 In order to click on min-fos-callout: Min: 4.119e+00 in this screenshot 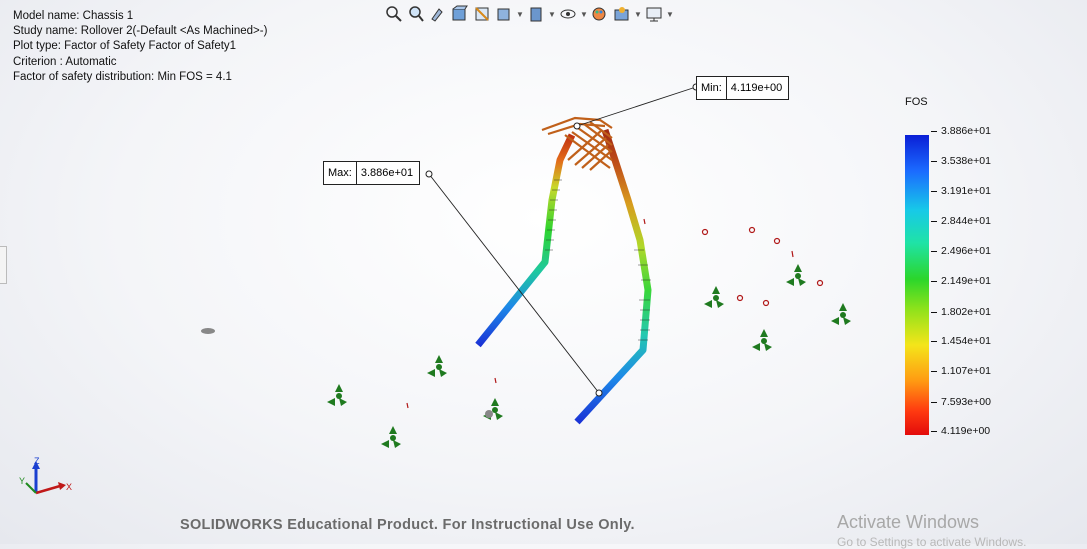, I will do `click(743, 88)`.